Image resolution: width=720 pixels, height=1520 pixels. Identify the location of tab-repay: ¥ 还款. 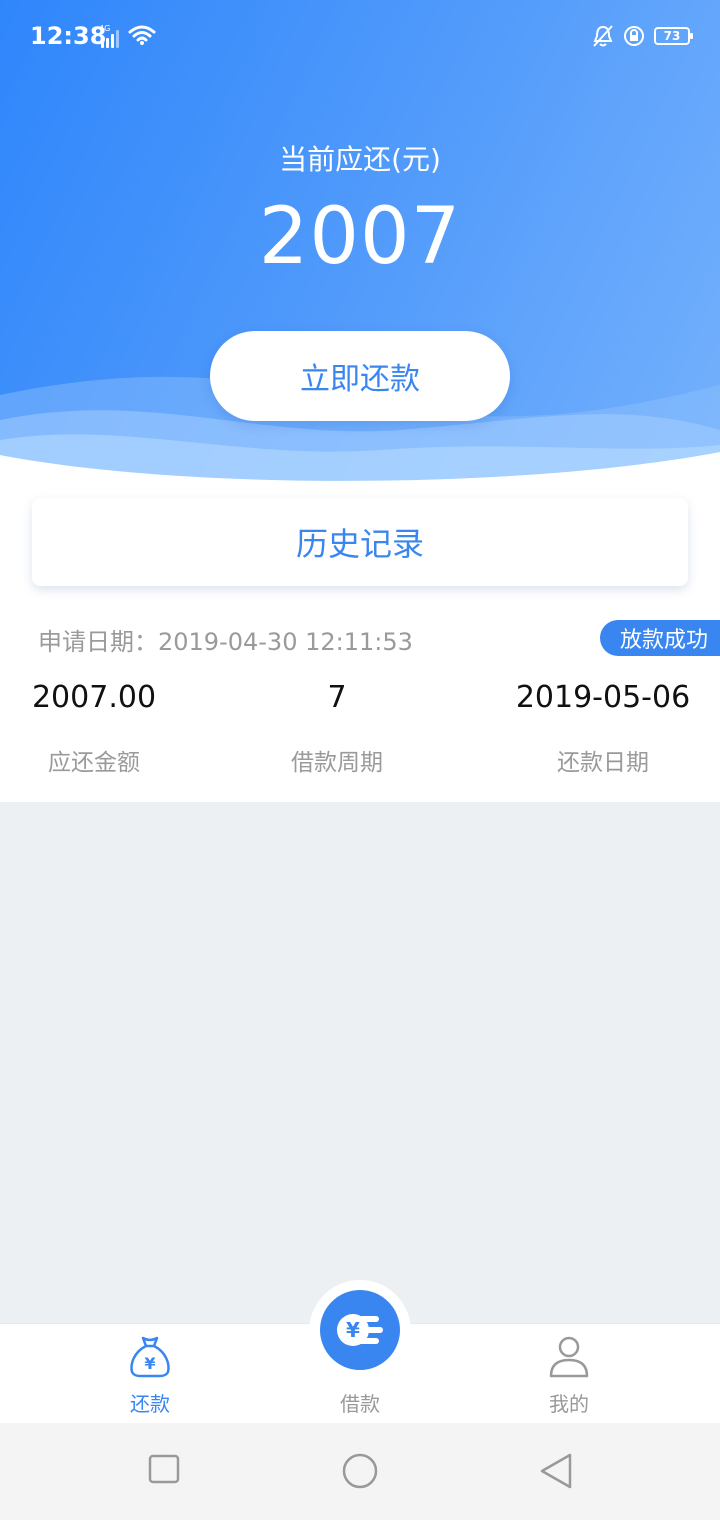
(150, 1374).